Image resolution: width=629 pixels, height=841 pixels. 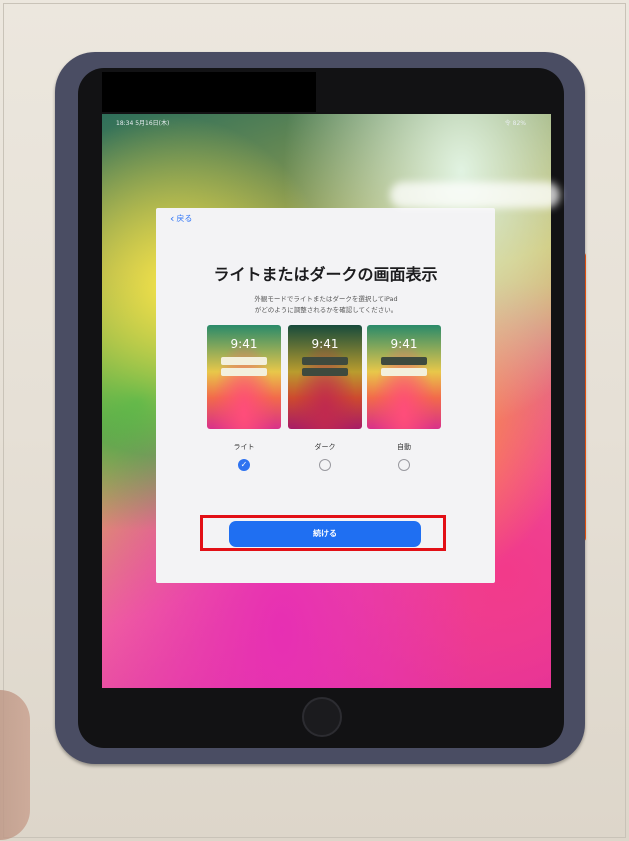 What do you see at coordinates (323, 533) in the screenshot?
I see `highlight-box` at bounding box center [323, 533].